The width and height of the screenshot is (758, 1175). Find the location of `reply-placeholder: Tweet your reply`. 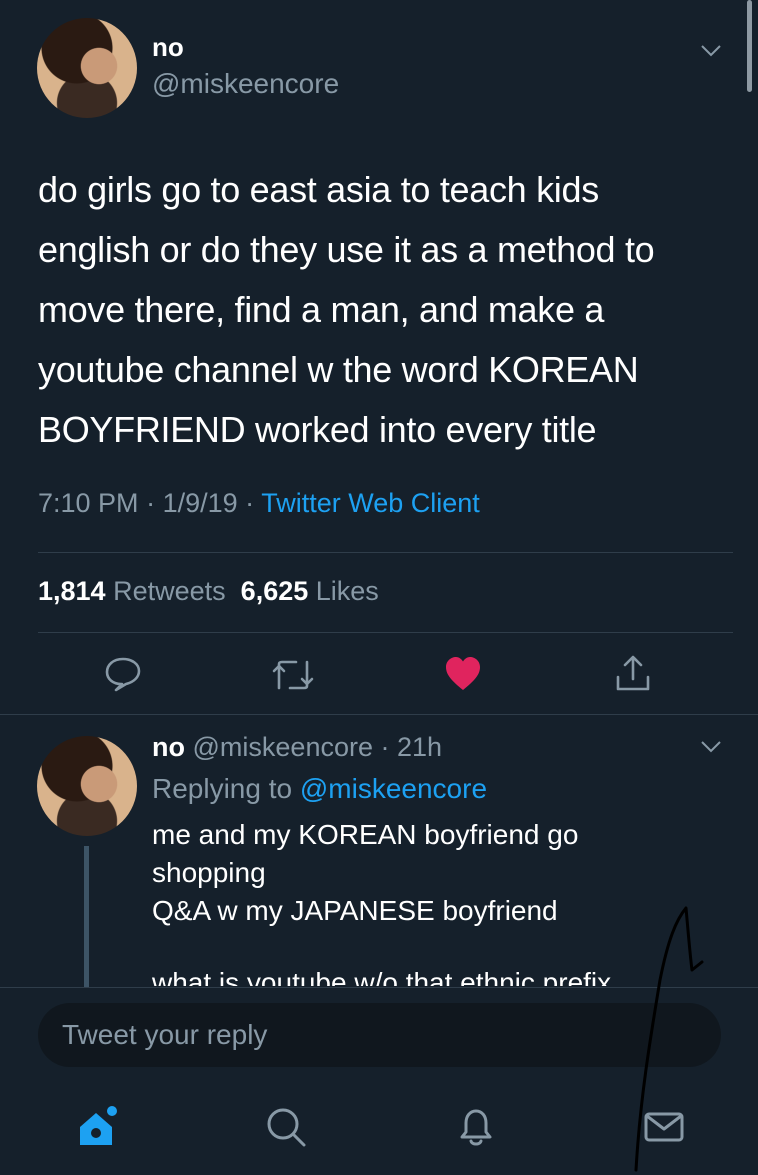

reply-placeholder: Tweet your reply is located at coordinates (165, 1034).